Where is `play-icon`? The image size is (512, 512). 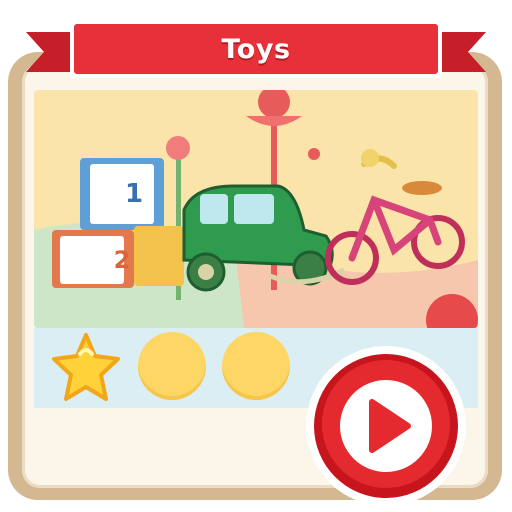
play-icon is located at coordinates (386, 426).